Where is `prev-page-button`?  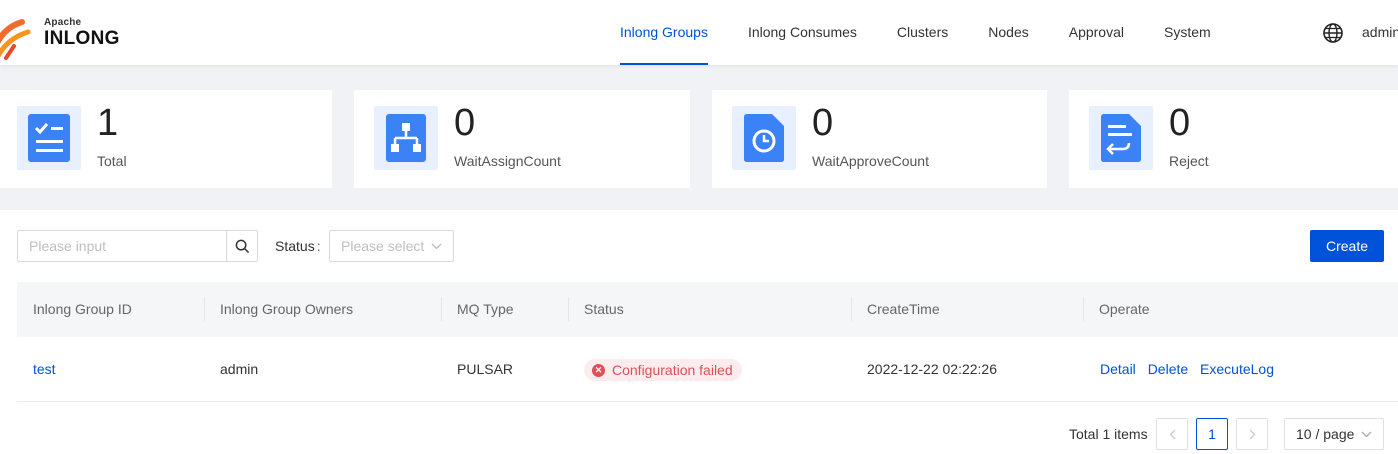 prev-page-button is located at coordinates (1172, 434).